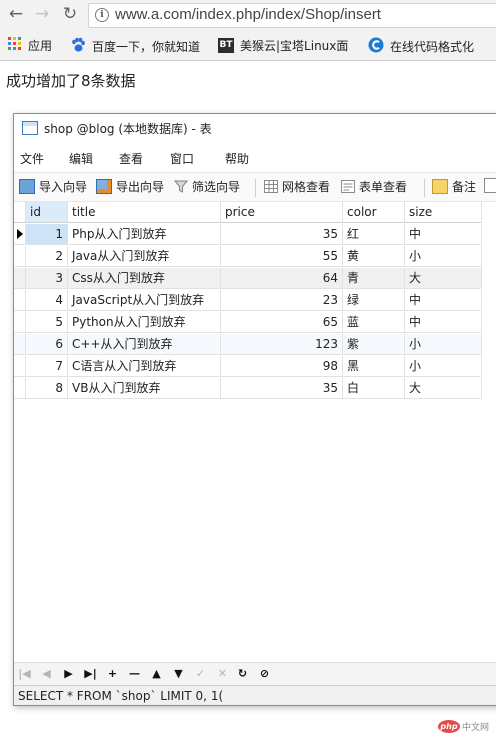 The height and width of the screenshot is (738, 496). What do you see at coordinates (443, 212) in the screenshot?
I see `column-header-size: size` at bounding box center [443, 212].